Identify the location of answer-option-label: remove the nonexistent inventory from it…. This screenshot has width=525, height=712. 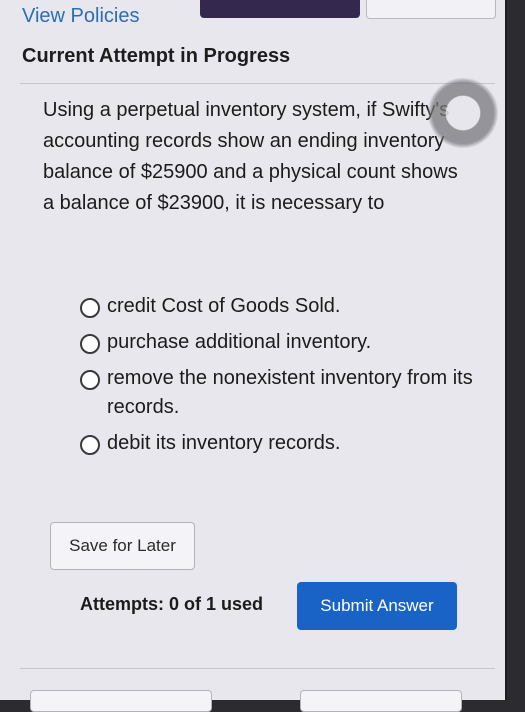
(290, 392).